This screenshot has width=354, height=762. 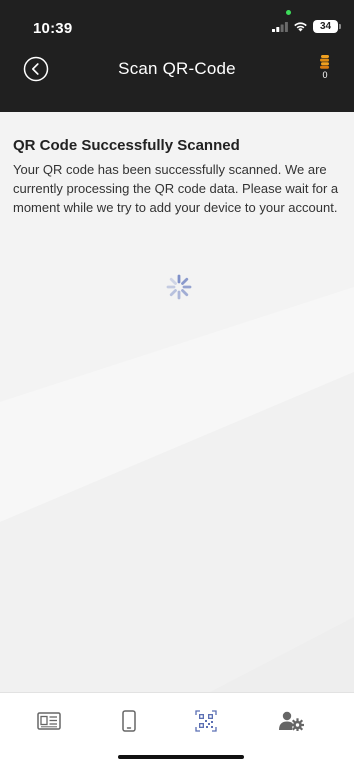 What do you see at coordinates (53, 28) in the screenshot?
I see `status-time: 10:39` at bounding box center [53, 28].